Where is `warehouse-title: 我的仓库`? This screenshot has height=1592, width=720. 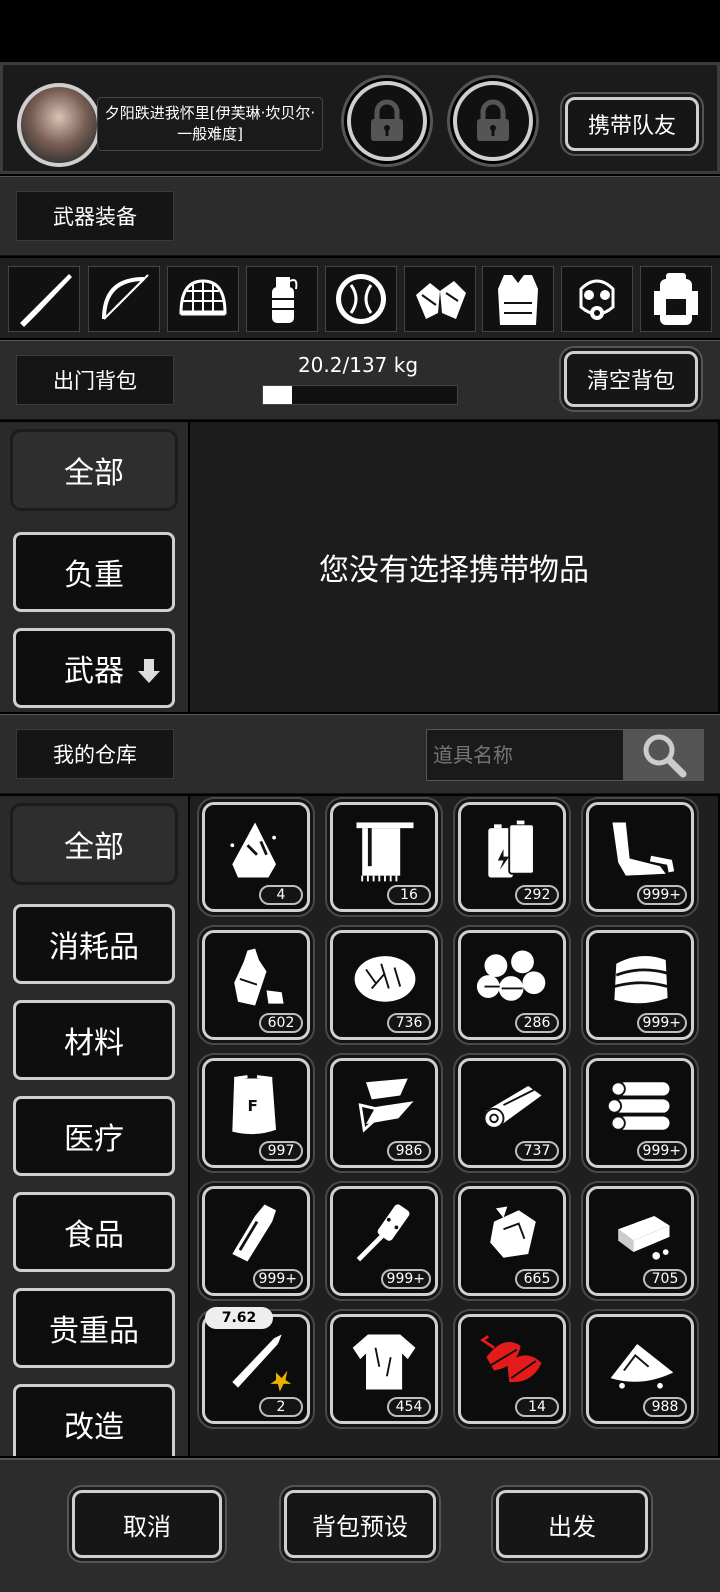 warehouse-title: 我的仓库 is located at coordinates (95, 754).